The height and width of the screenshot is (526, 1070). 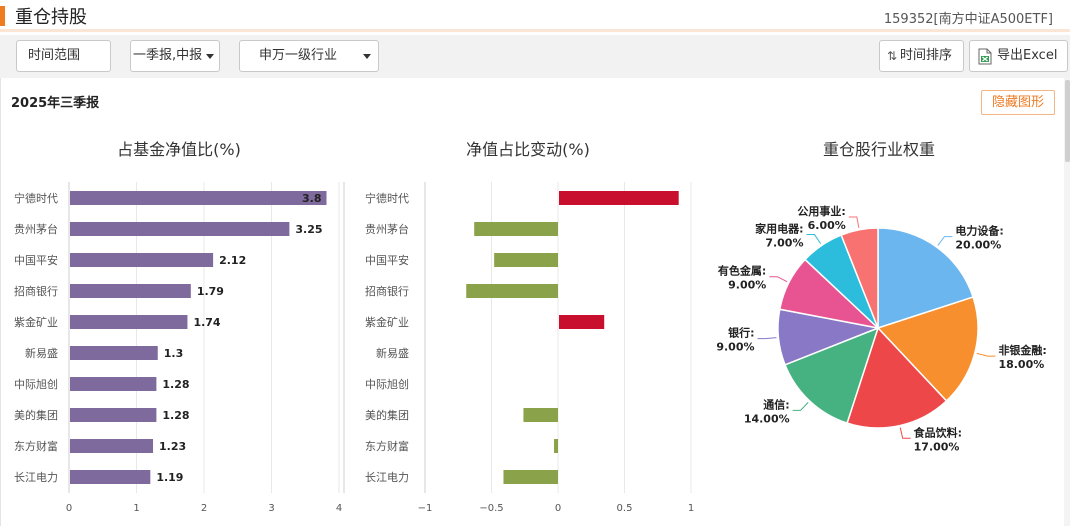 What do you see at coordinates (41, 353) in the screenshot?
I see `chart1-category-label: 新易盛` at bounding box center [41, 353].